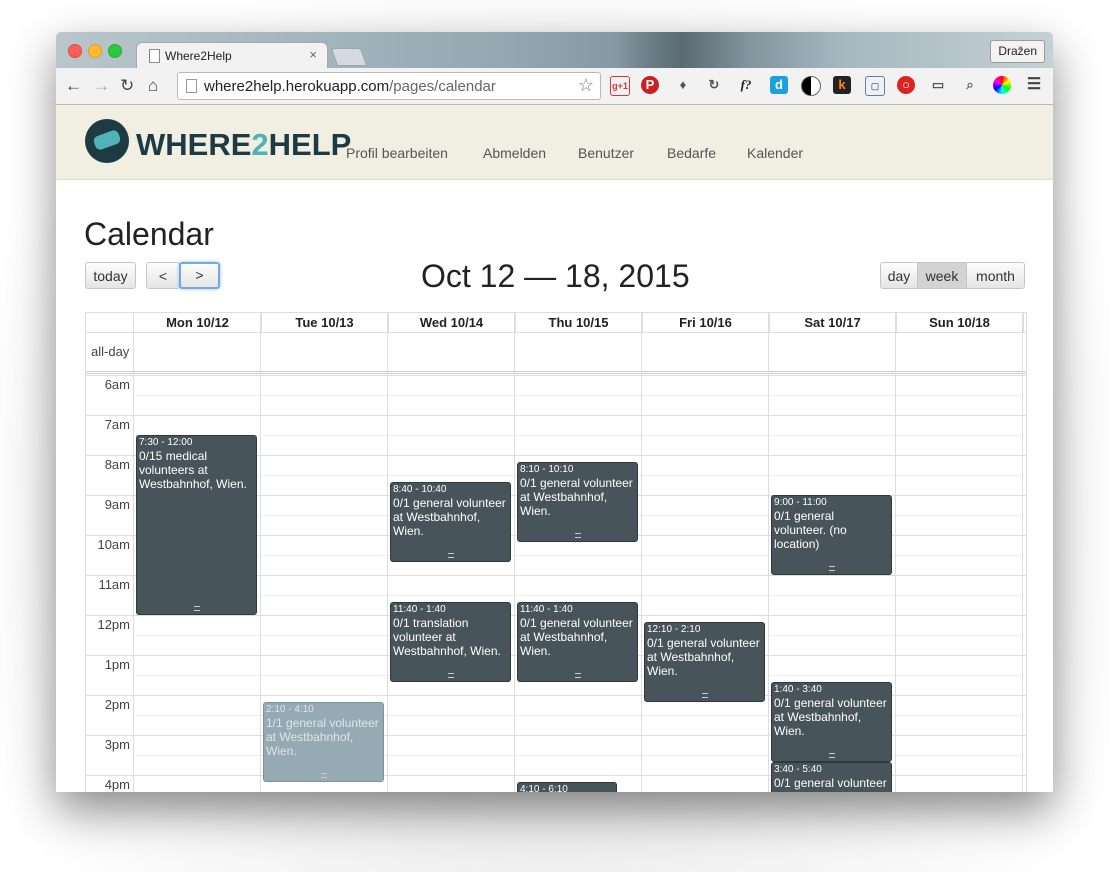 The image size is (1109, 872). What do you see at coordinates (811, 86) in the screenshot?
I see `contrast-icon` at bounding box center [811, 86].